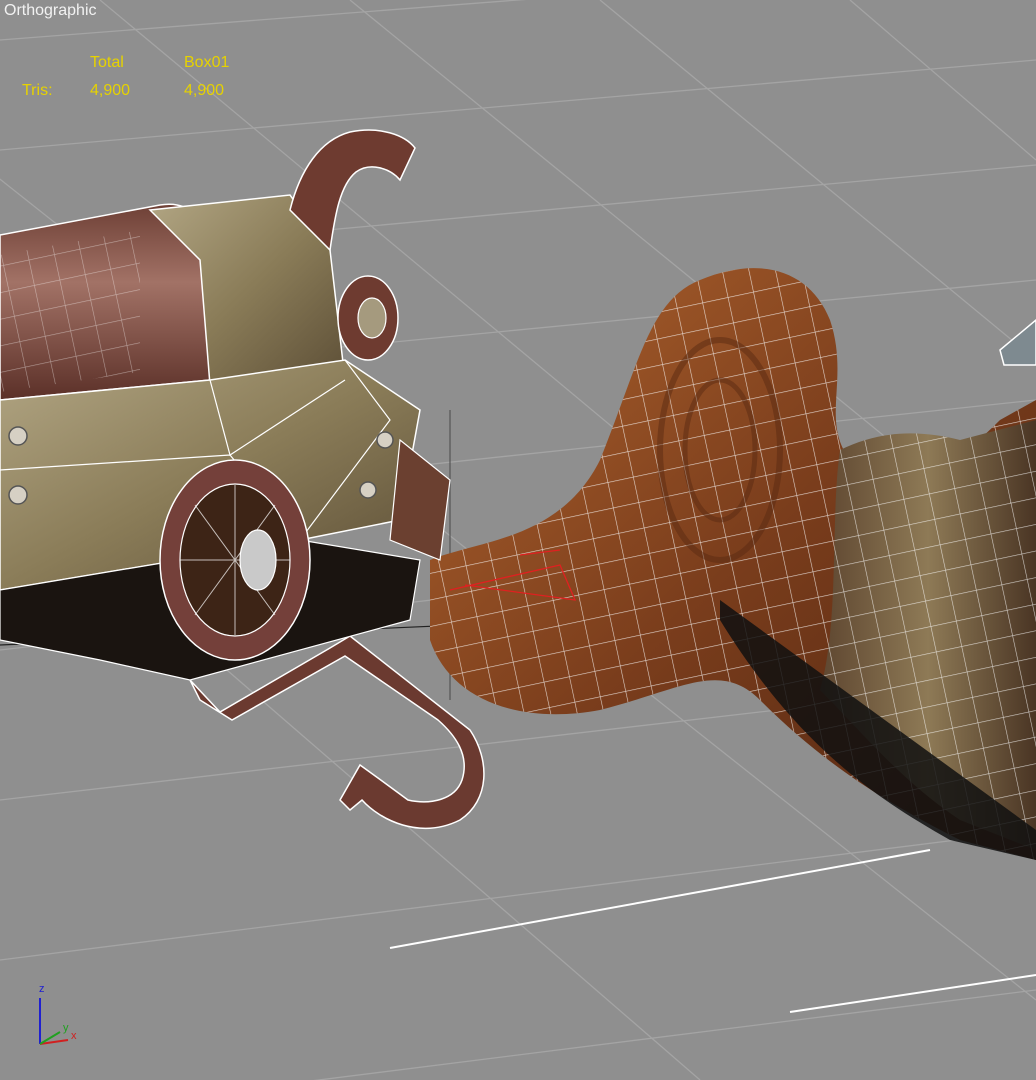 The image size is (1036, 1080). I want to click on stats-row-label: Tris:, so click(37, 90).